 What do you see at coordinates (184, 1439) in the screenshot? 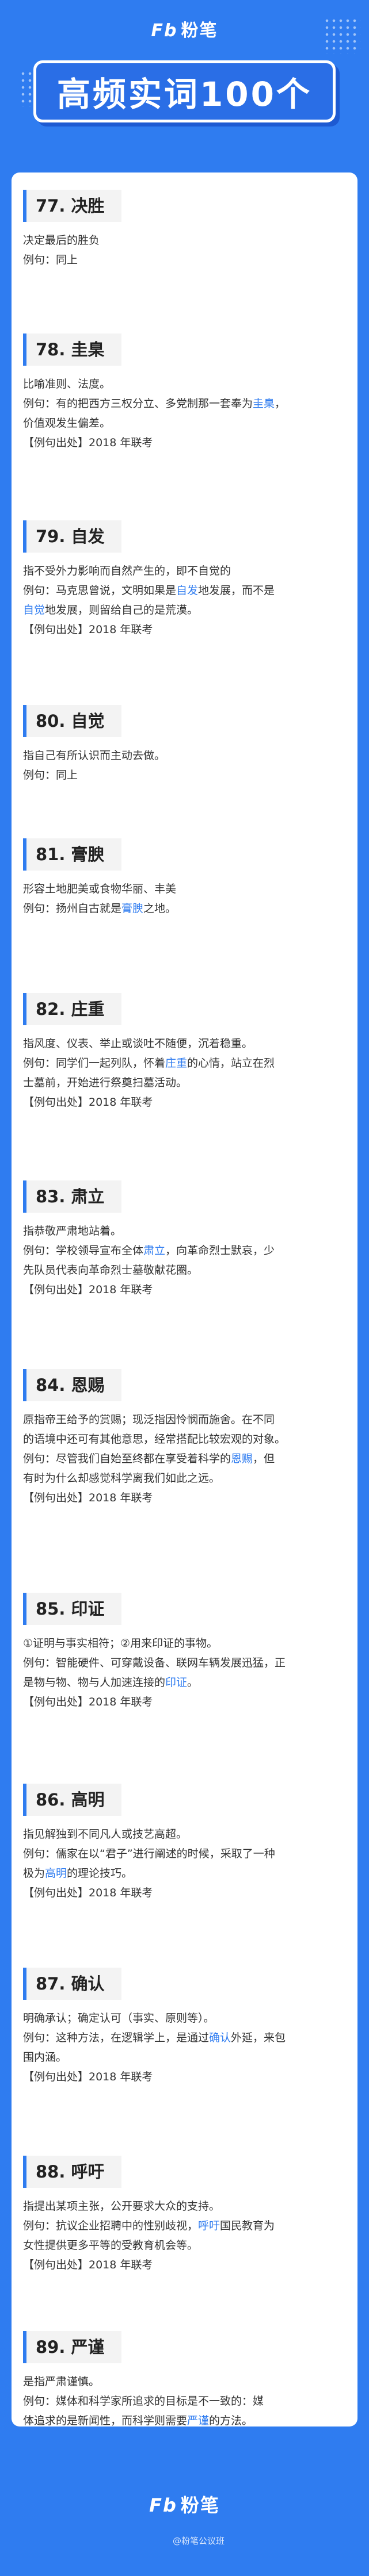
I see `entry-line: 的语境中还可有其他意思，经常搭配比较宏观的对象。` at bounding box center [184, 1439].